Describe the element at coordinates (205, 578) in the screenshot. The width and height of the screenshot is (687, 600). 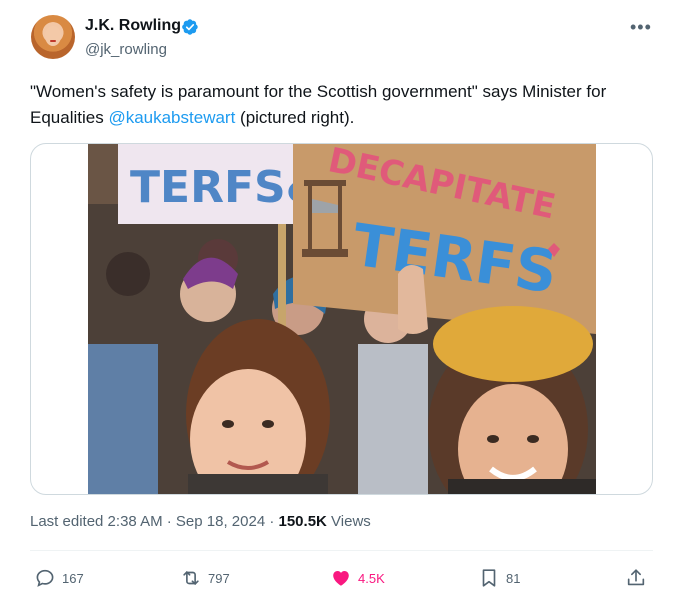
I see `repost-button: 797` at that location.